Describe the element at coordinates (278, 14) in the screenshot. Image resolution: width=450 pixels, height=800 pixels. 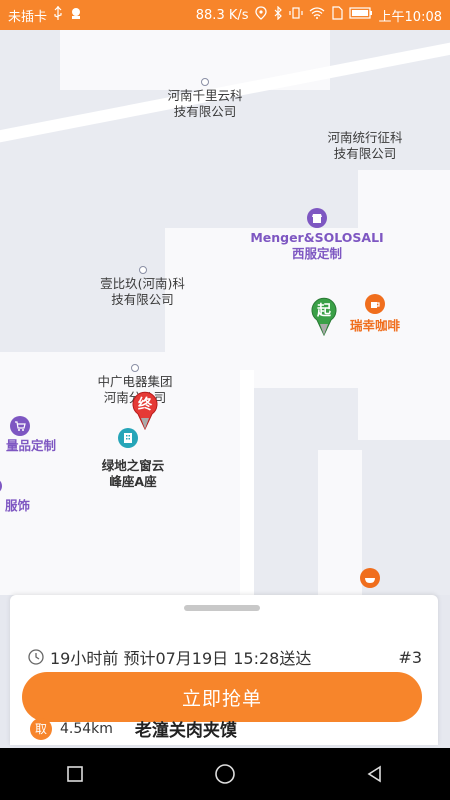
I see `bluetooth-icon` at that location.